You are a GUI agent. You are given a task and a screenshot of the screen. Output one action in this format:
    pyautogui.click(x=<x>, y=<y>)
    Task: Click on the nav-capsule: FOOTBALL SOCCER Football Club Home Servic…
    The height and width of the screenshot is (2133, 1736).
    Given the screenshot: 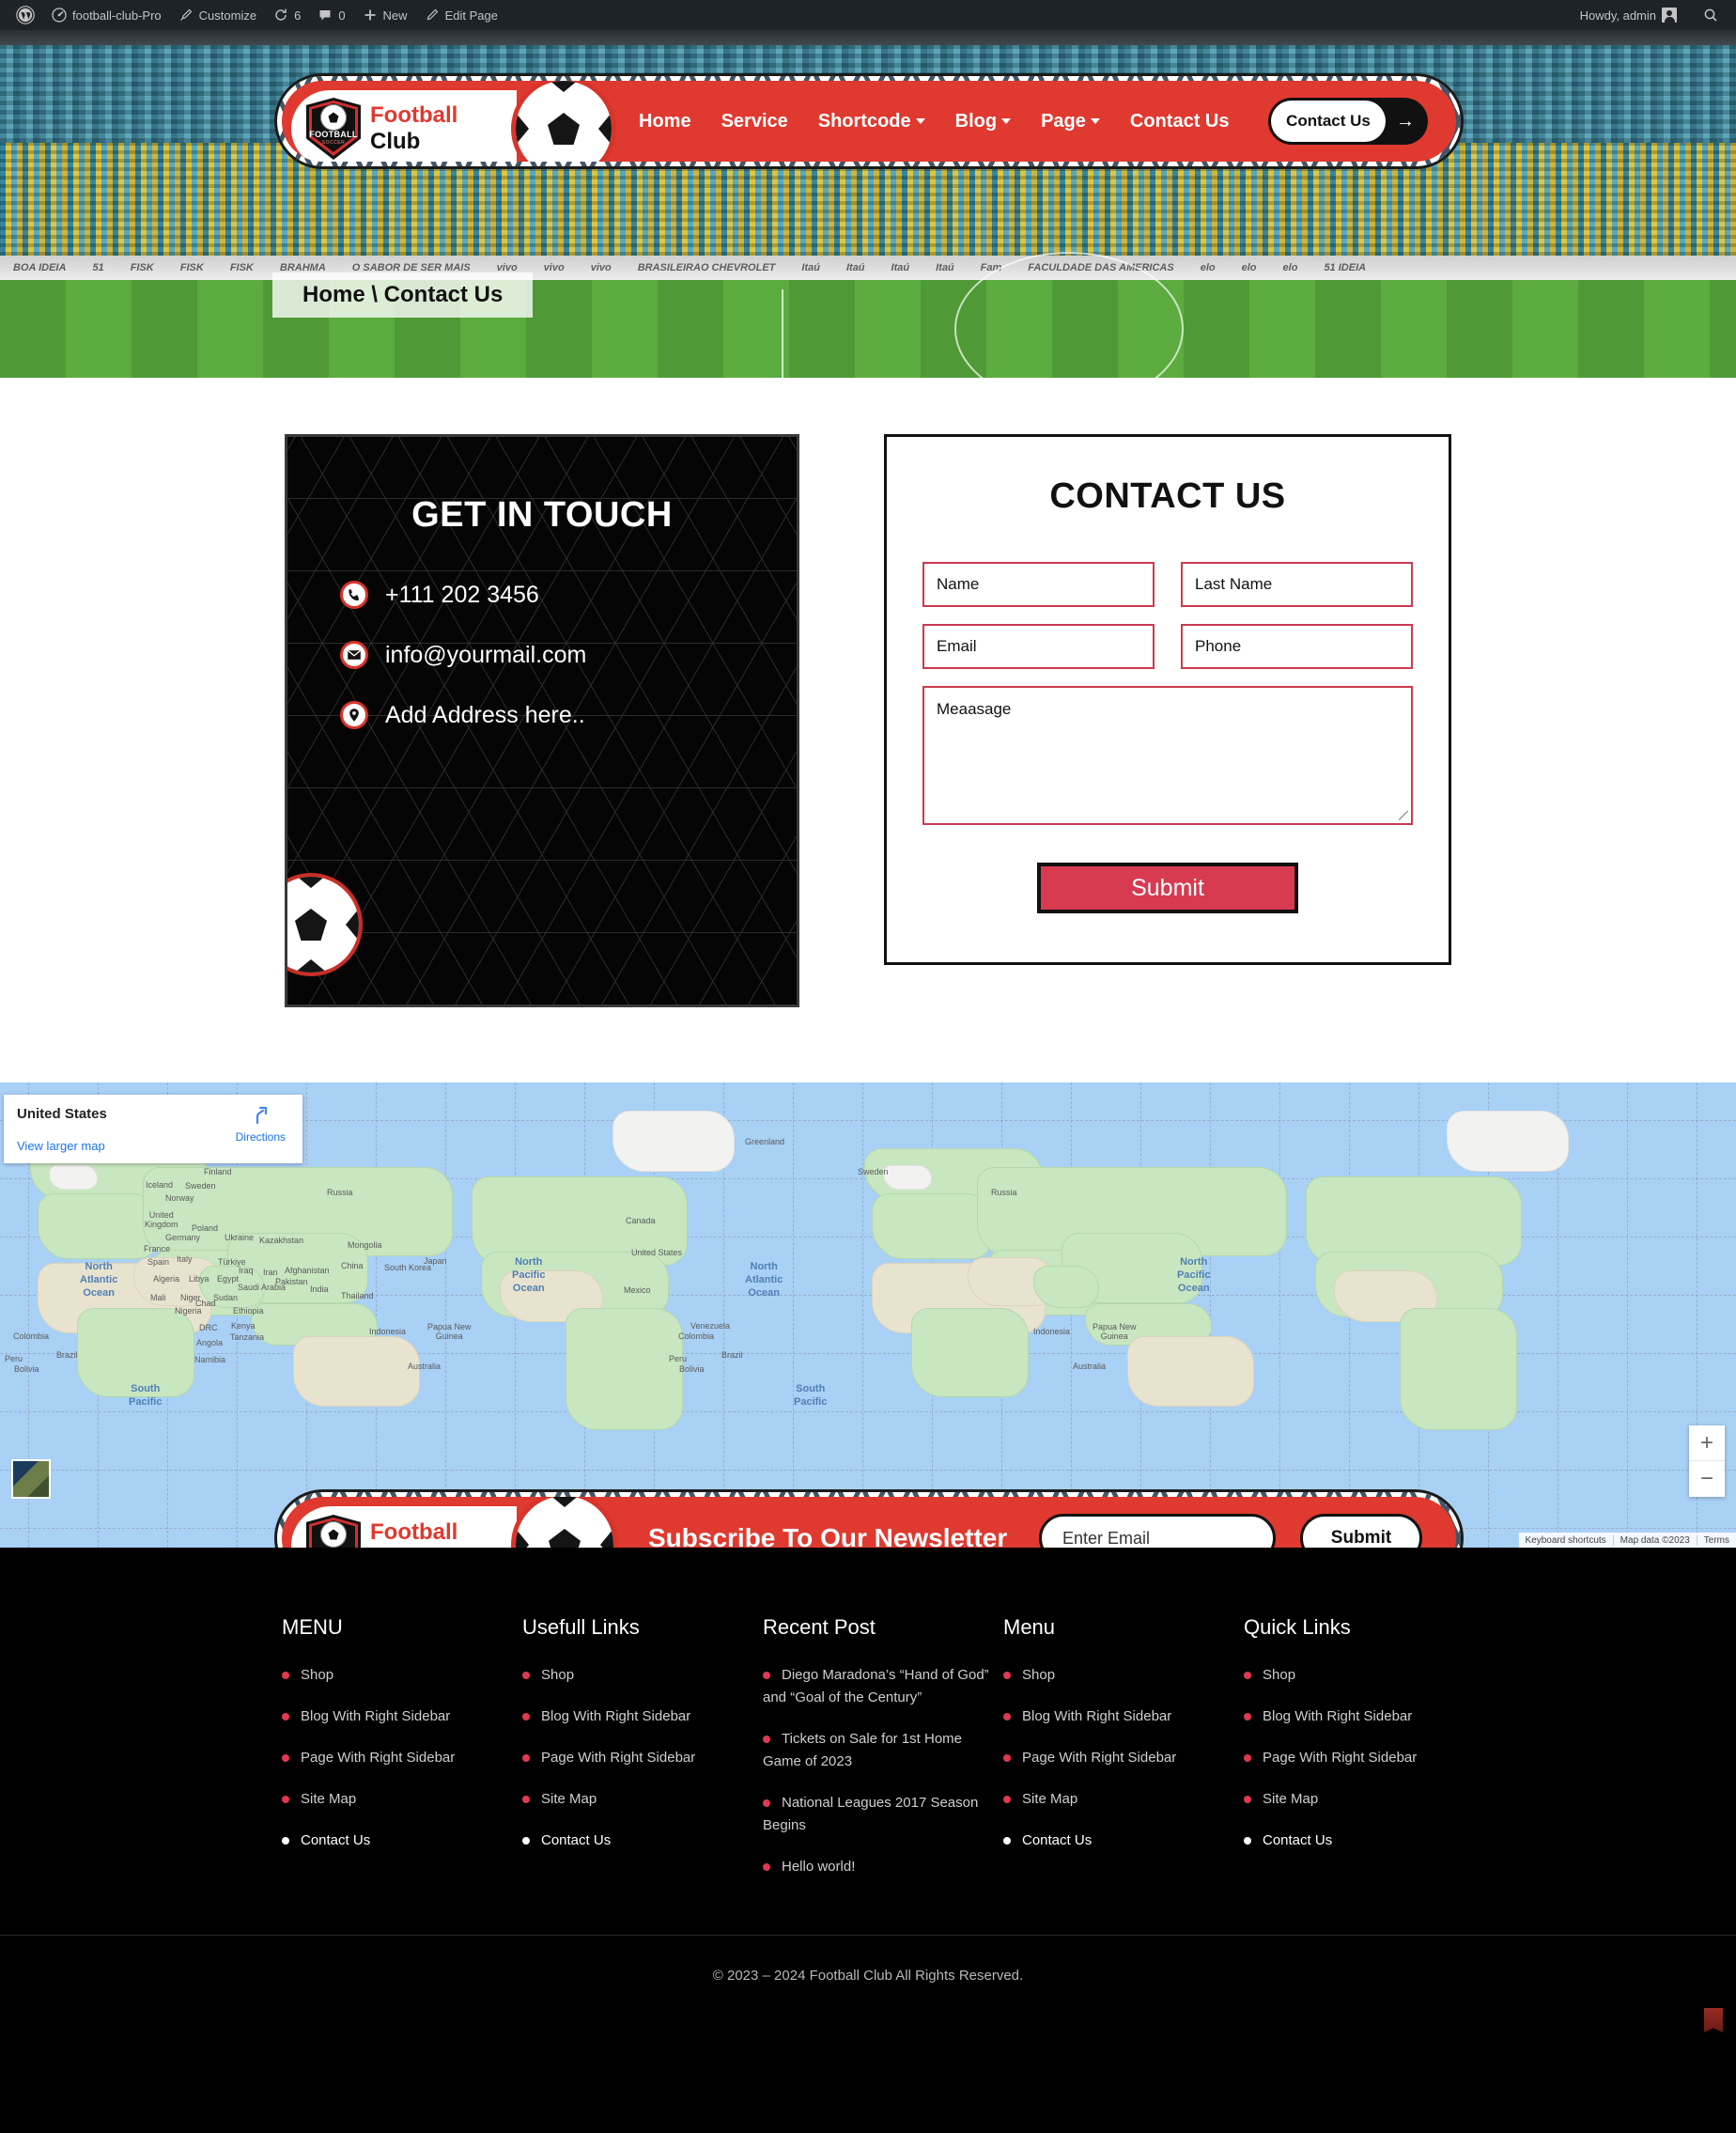 What is the action you would take?
    pyautogui.click(x=869, y=121)
    